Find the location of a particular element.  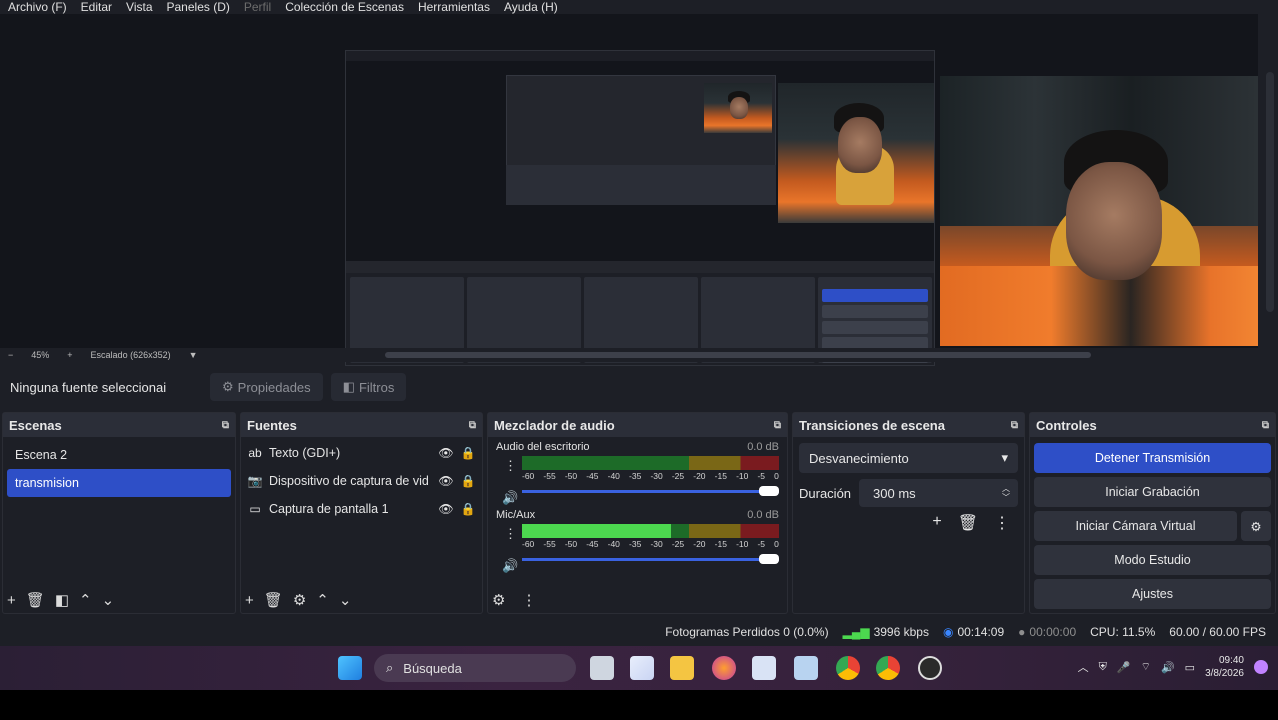

menu-help: Ayuda (H) is located at coordinates (531, 7).